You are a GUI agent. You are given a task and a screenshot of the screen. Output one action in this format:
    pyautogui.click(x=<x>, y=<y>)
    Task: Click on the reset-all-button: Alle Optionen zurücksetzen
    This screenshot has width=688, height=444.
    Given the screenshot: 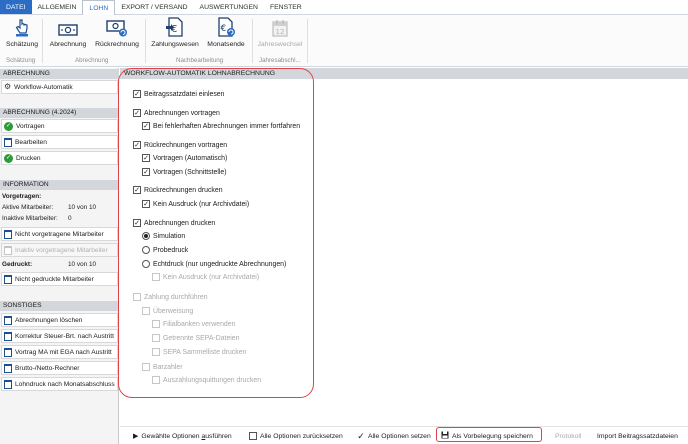 What is the action you would take?
    pyautogui.click(x=296, y=436)
    